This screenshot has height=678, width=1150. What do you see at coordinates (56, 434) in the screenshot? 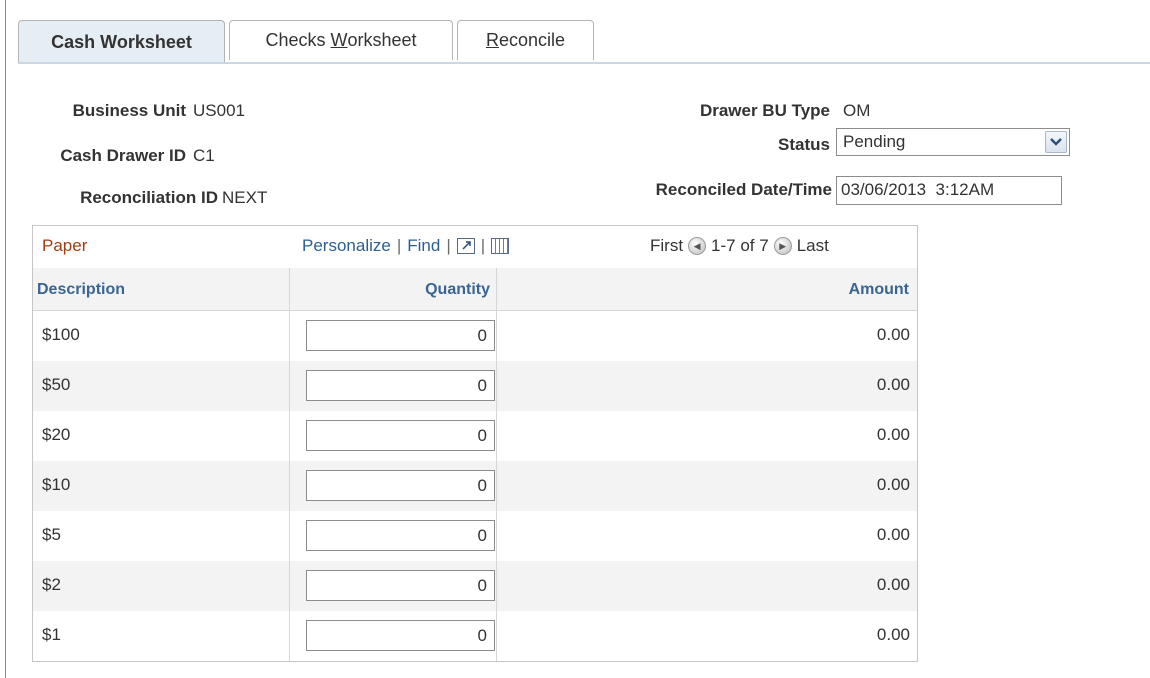
I see `description-cell: $20` at bounding box center [56, 434].